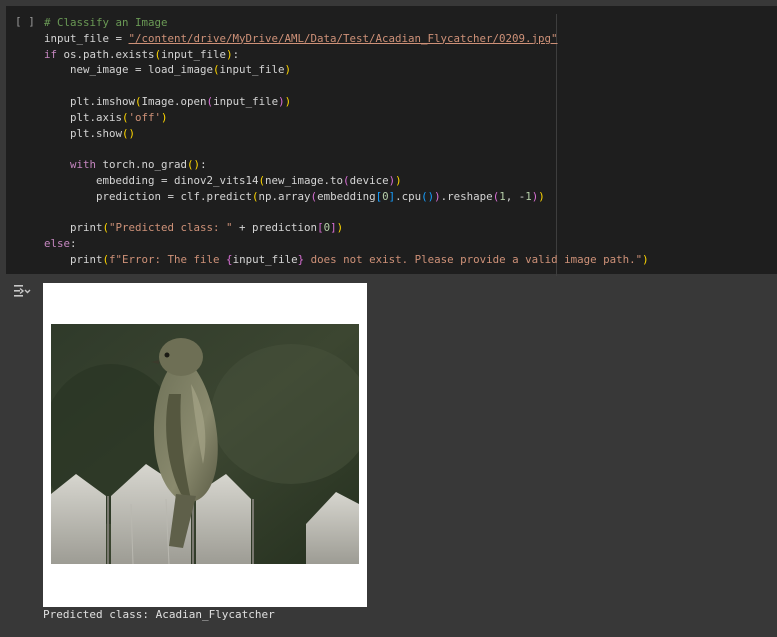 The height and width of the screenshot is (637, 777). What do you see at coordinates (60, 244) in the screenshot?
I see `code-line-15: else:` at bounding box center [60, 244].